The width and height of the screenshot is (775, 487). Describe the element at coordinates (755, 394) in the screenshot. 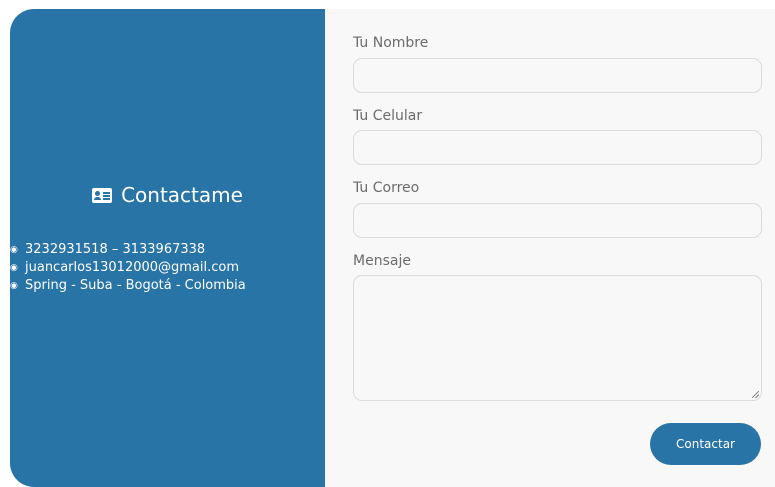

I see `resize-handle-icon` at that location.